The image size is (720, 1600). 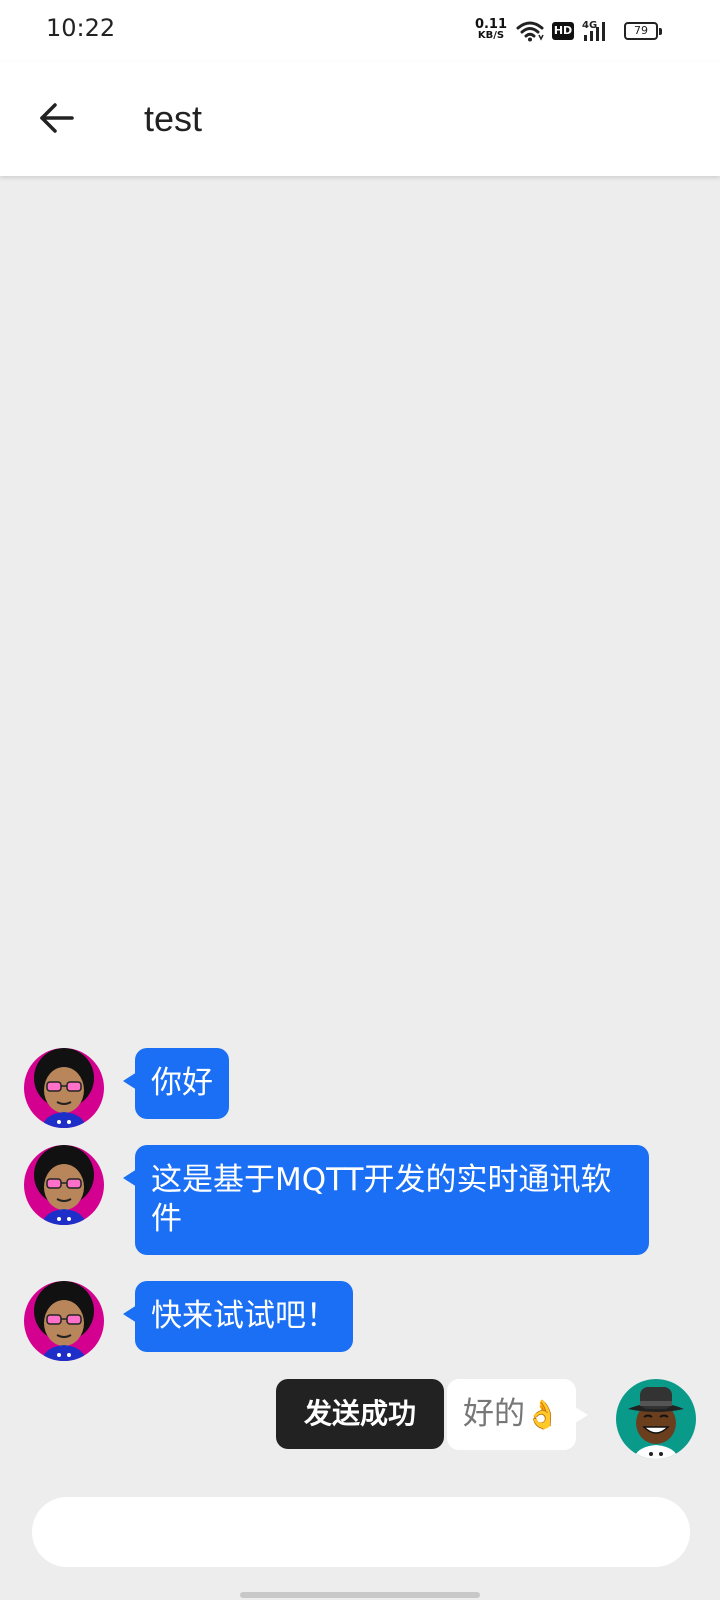 I want to click on cellular-signal-icon: 4G, so click(x=593, y=30).